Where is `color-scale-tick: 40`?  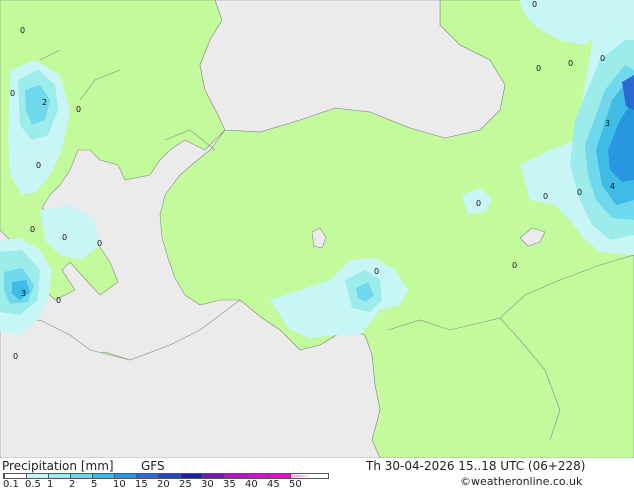
color-scale-tick: 40 is located at coordinates (251, 484).